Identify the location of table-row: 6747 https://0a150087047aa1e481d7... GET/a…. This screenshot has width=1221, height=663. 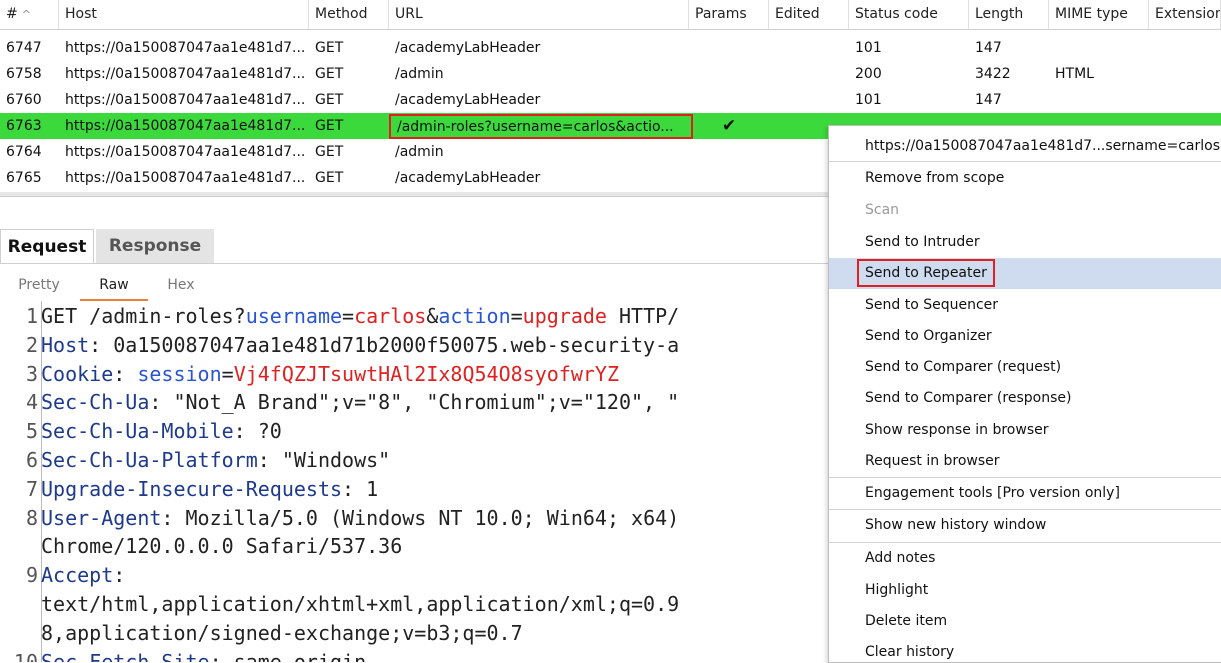
(610, 48).